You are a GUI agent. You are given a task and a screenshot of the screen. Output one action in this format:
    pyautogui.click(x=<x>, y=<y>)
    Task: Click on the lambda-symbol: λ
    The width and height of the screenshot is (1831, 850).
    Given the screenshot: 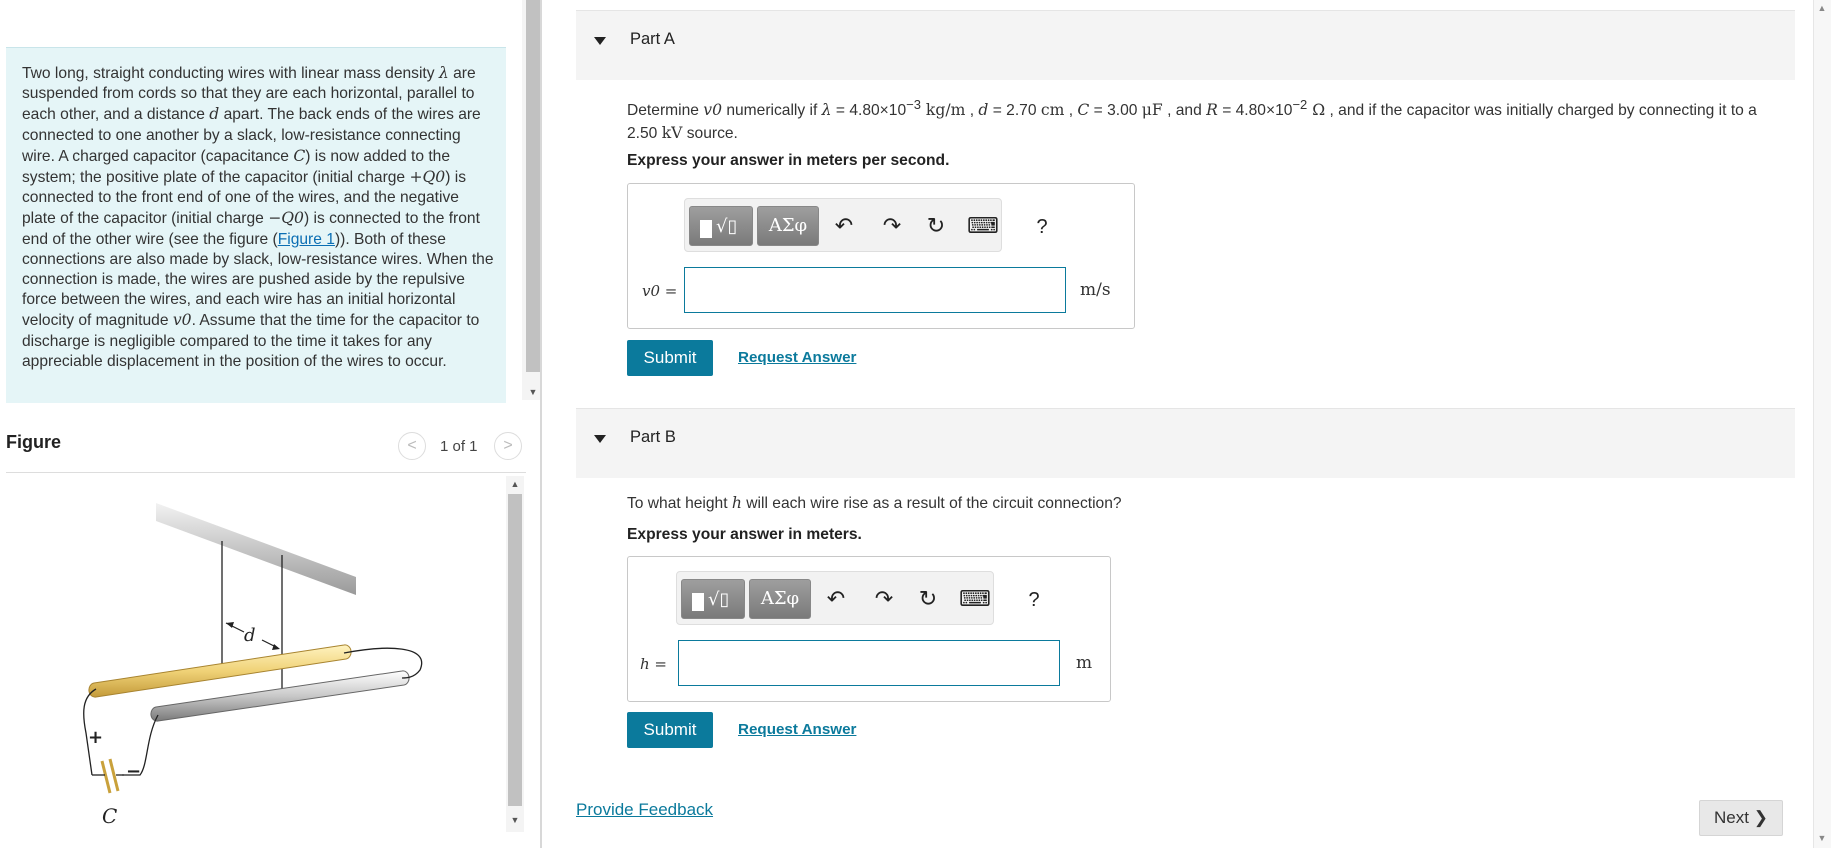 What is the action you would take?
    pyautogui.click(x=443, y=73)
    